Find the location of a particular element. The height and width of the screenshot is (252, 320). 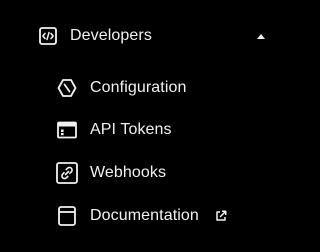

link-icon is located at coordinates (67, 173).